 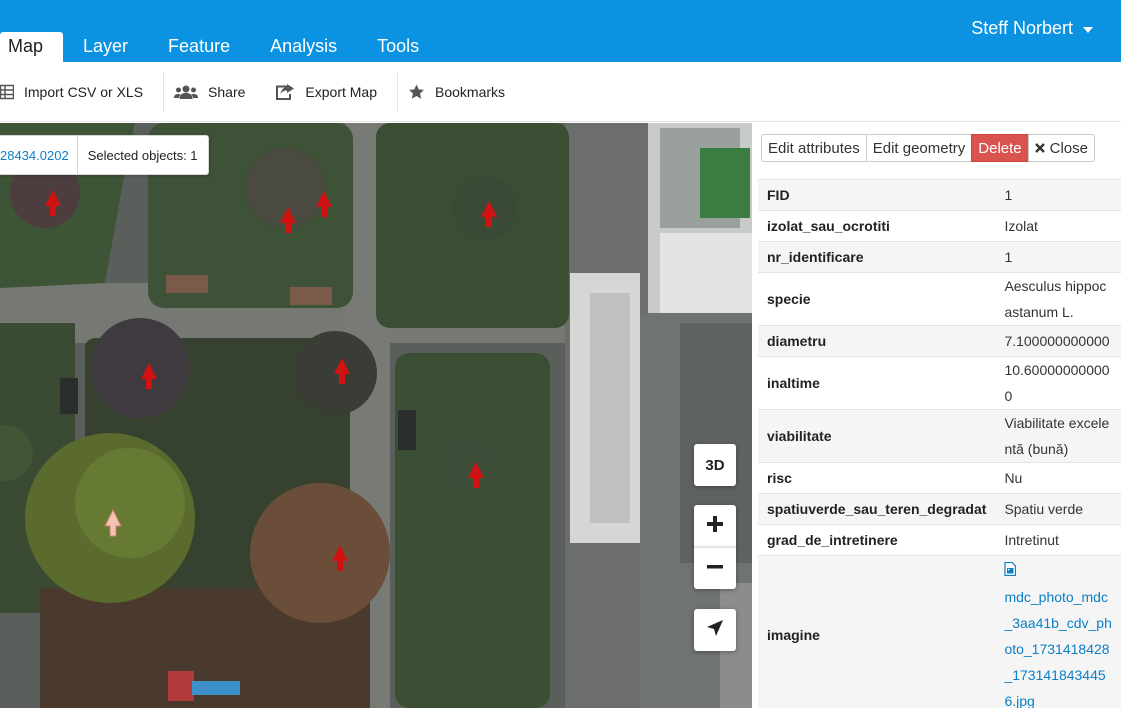 I want to click on attribute-key: imagine, so click(x=877, y=631).